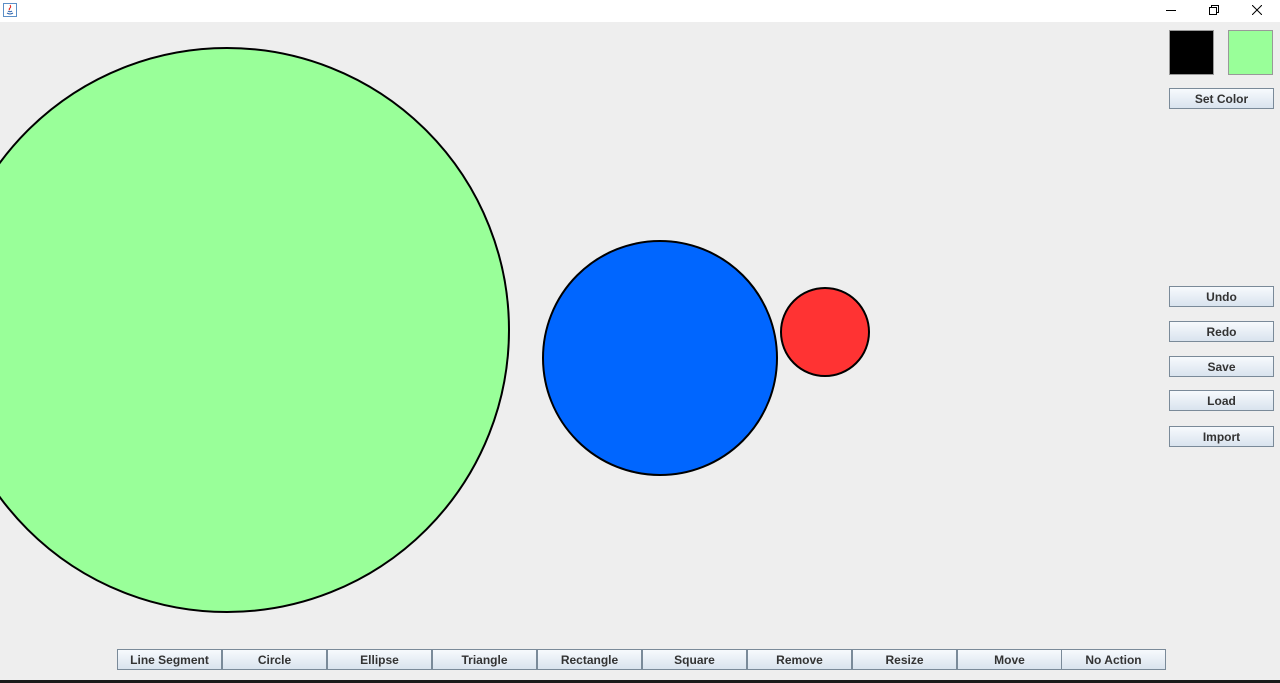 The image size is (1280, 683). I want to click on tool-square-button: Square, so click(694, 659).